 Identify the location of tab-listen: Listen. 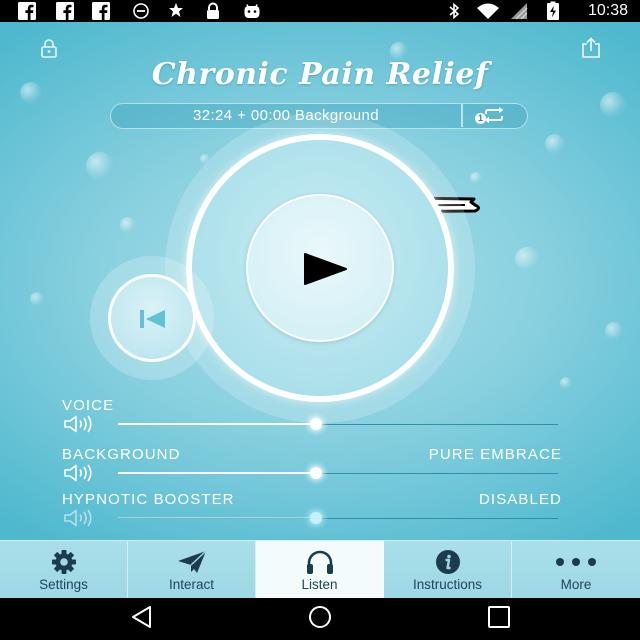
(320, 569).